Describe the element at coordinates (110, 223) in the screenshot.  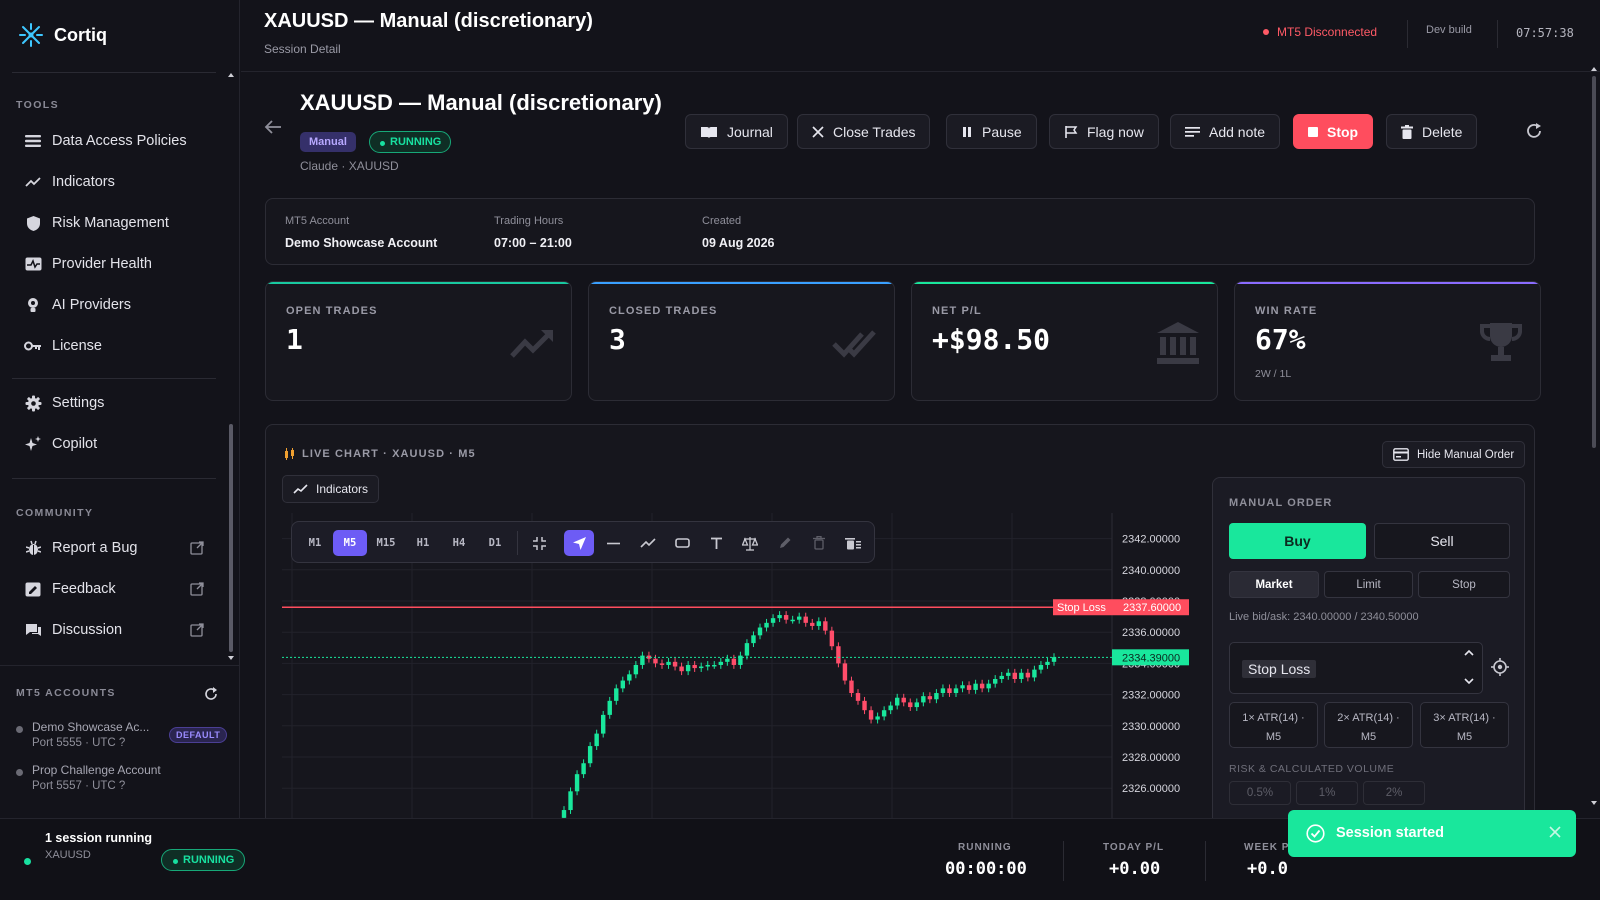
I see `sidebar-item-label: Risk Management` at that location.